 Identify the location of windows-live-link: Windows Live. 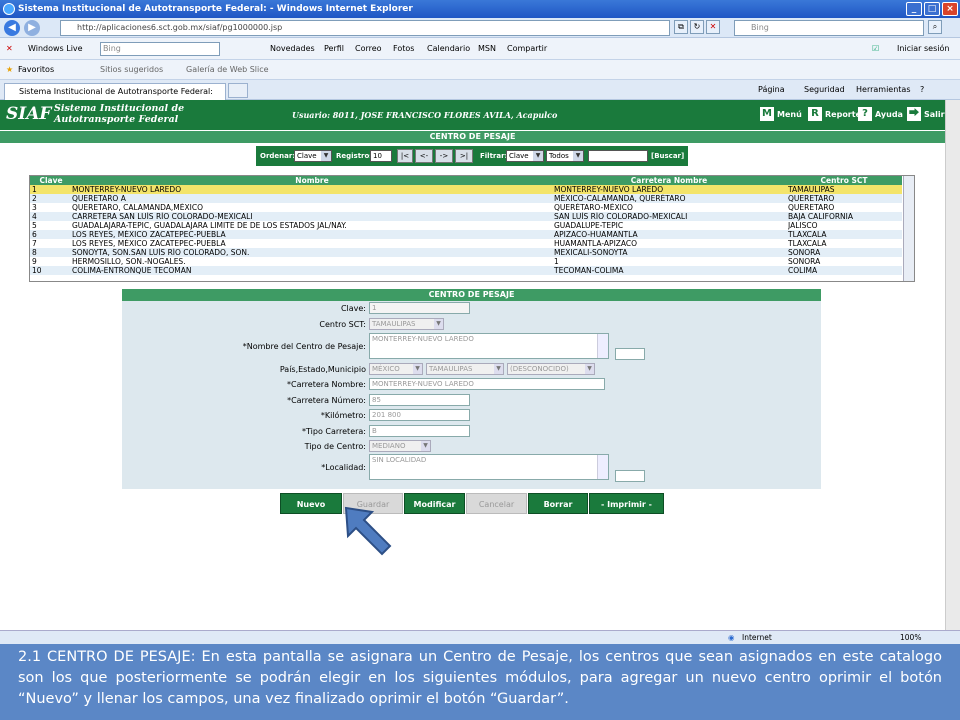
(55, 49).